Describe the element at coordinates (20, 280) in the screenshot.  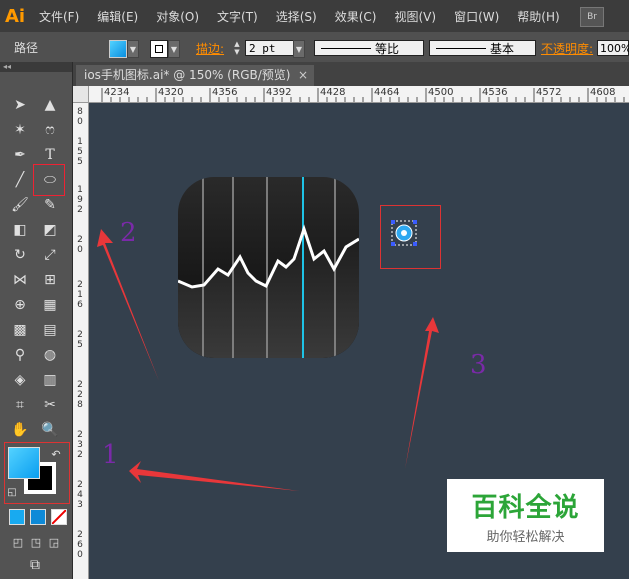
I see `width-tool-icon: ⋈` at that location.